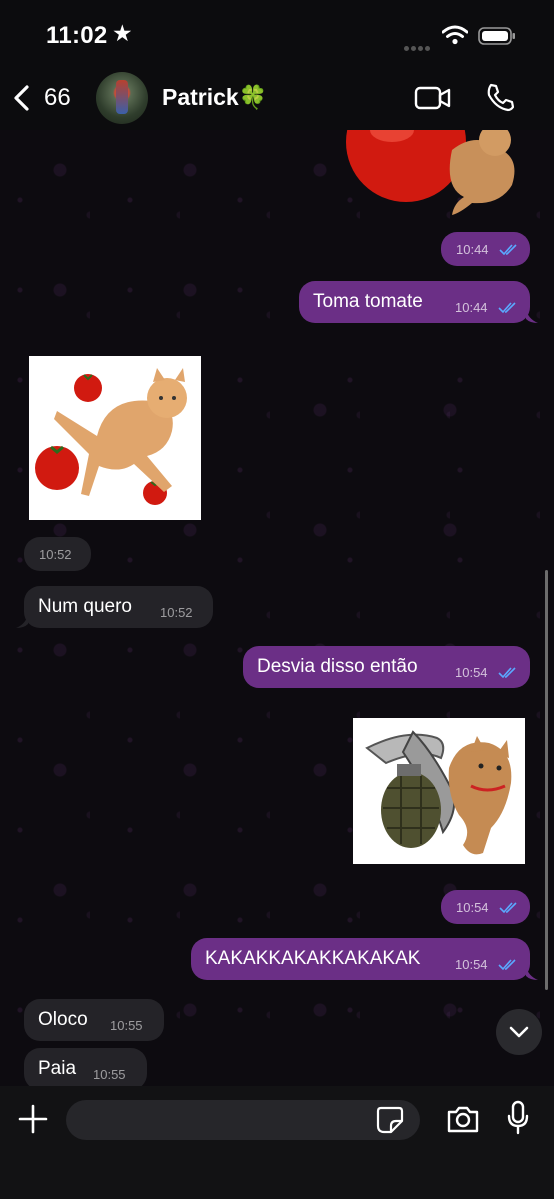  What do you see at coordinates (277, 35) in the screenshot?
I see `status-bar: 11:02 ★` at bounding box center [277, 35].